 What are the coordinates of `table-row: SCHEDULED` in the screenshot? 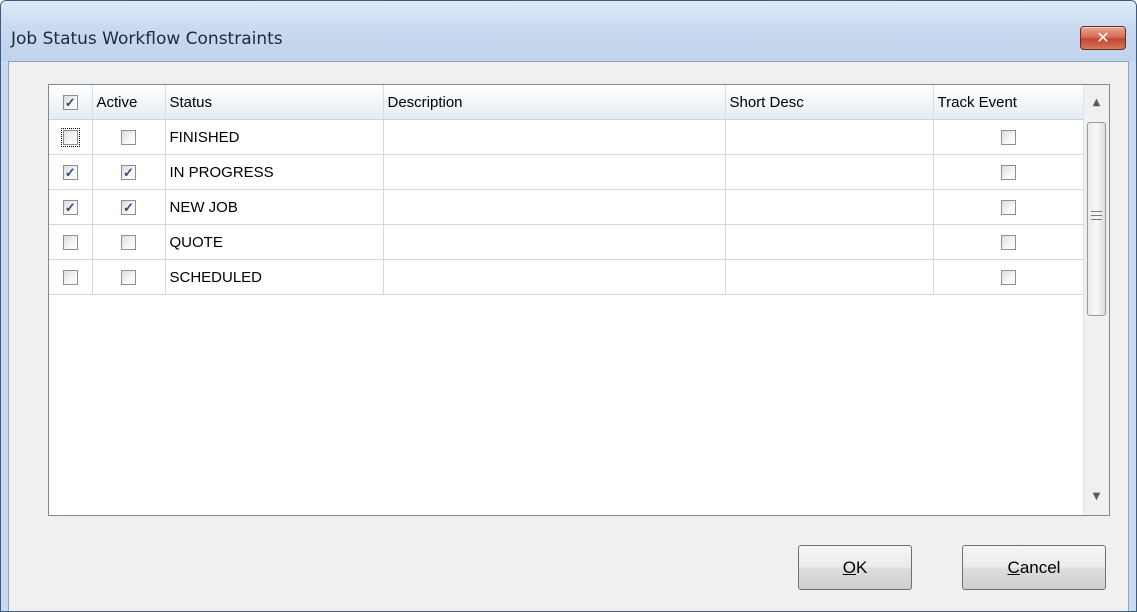 It's located at (566, 277).